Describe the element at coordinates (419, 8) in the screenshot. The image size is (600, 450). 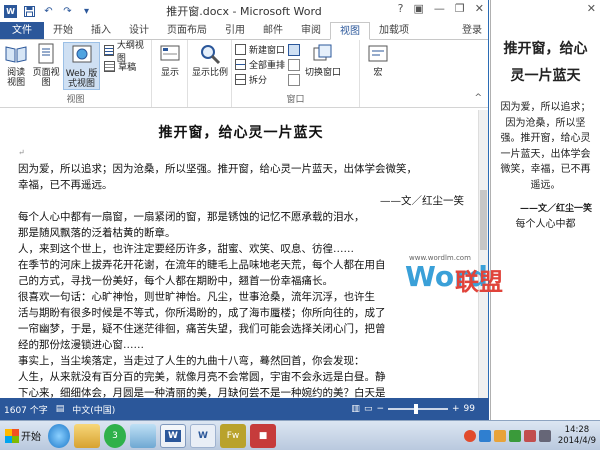
I see `ribbon-display-icon: ▣` at that location.